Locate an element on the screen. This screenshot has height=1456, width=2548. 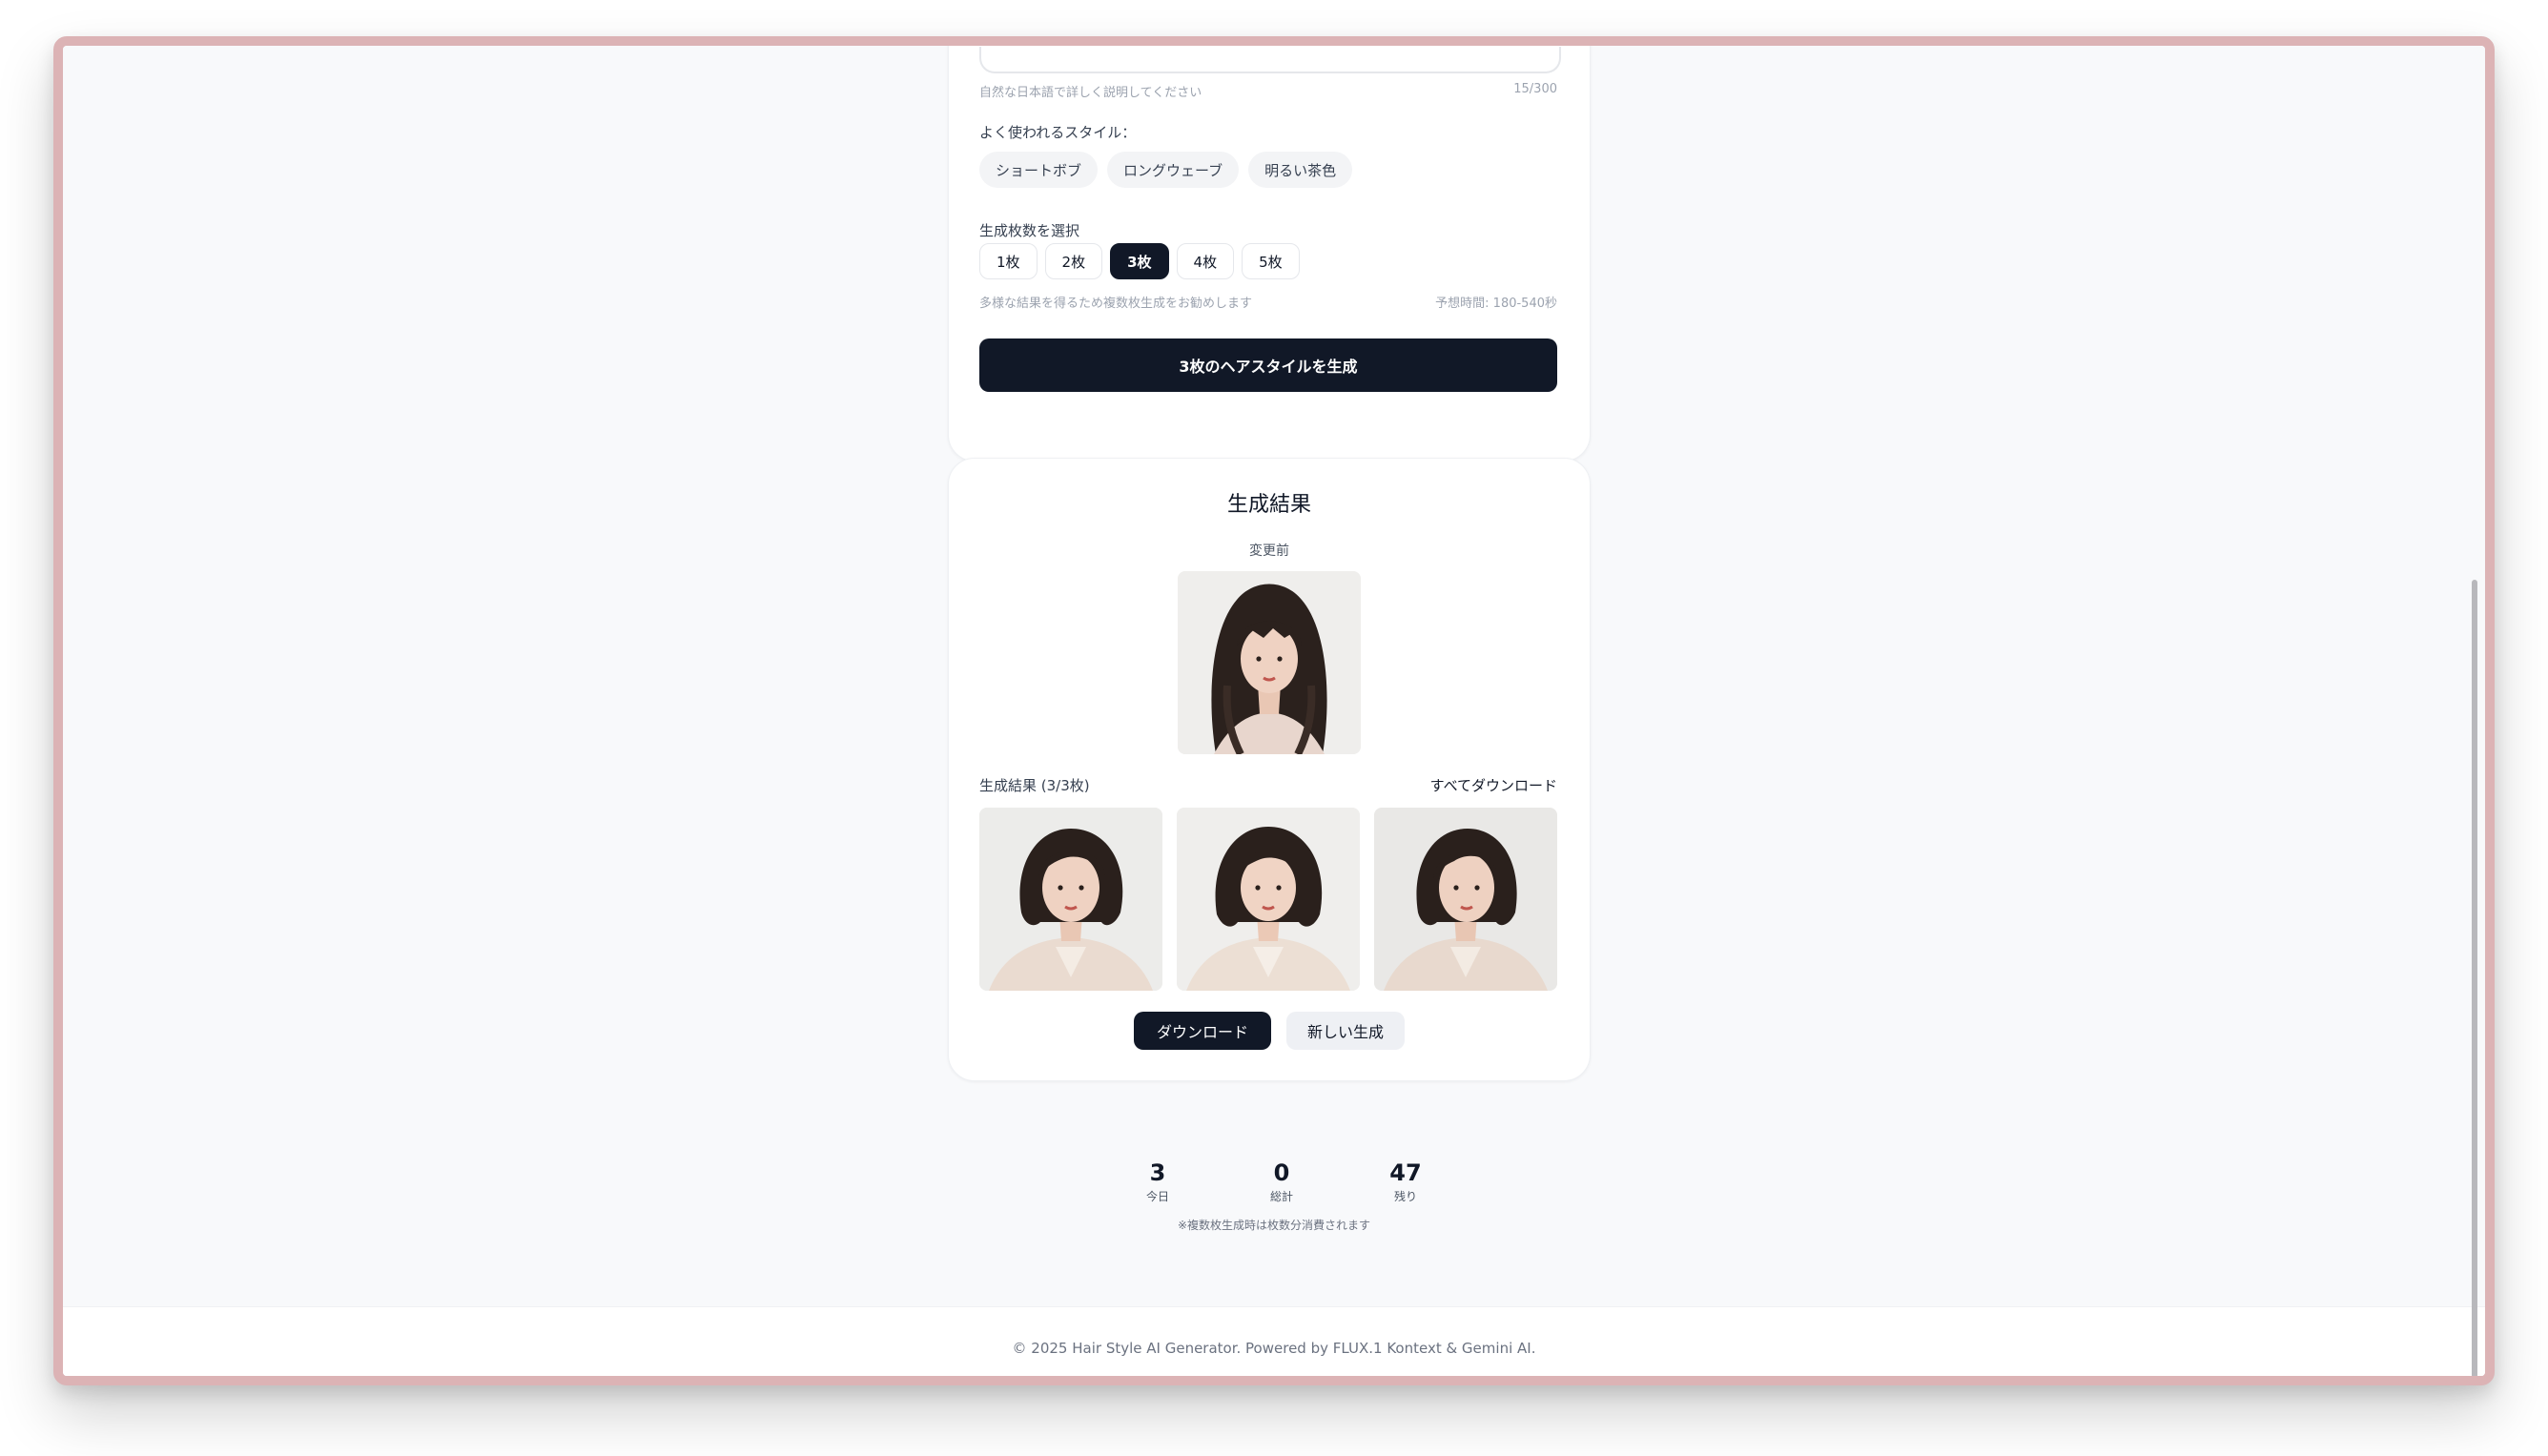
result-grid is located at coordinates (1268, 900).